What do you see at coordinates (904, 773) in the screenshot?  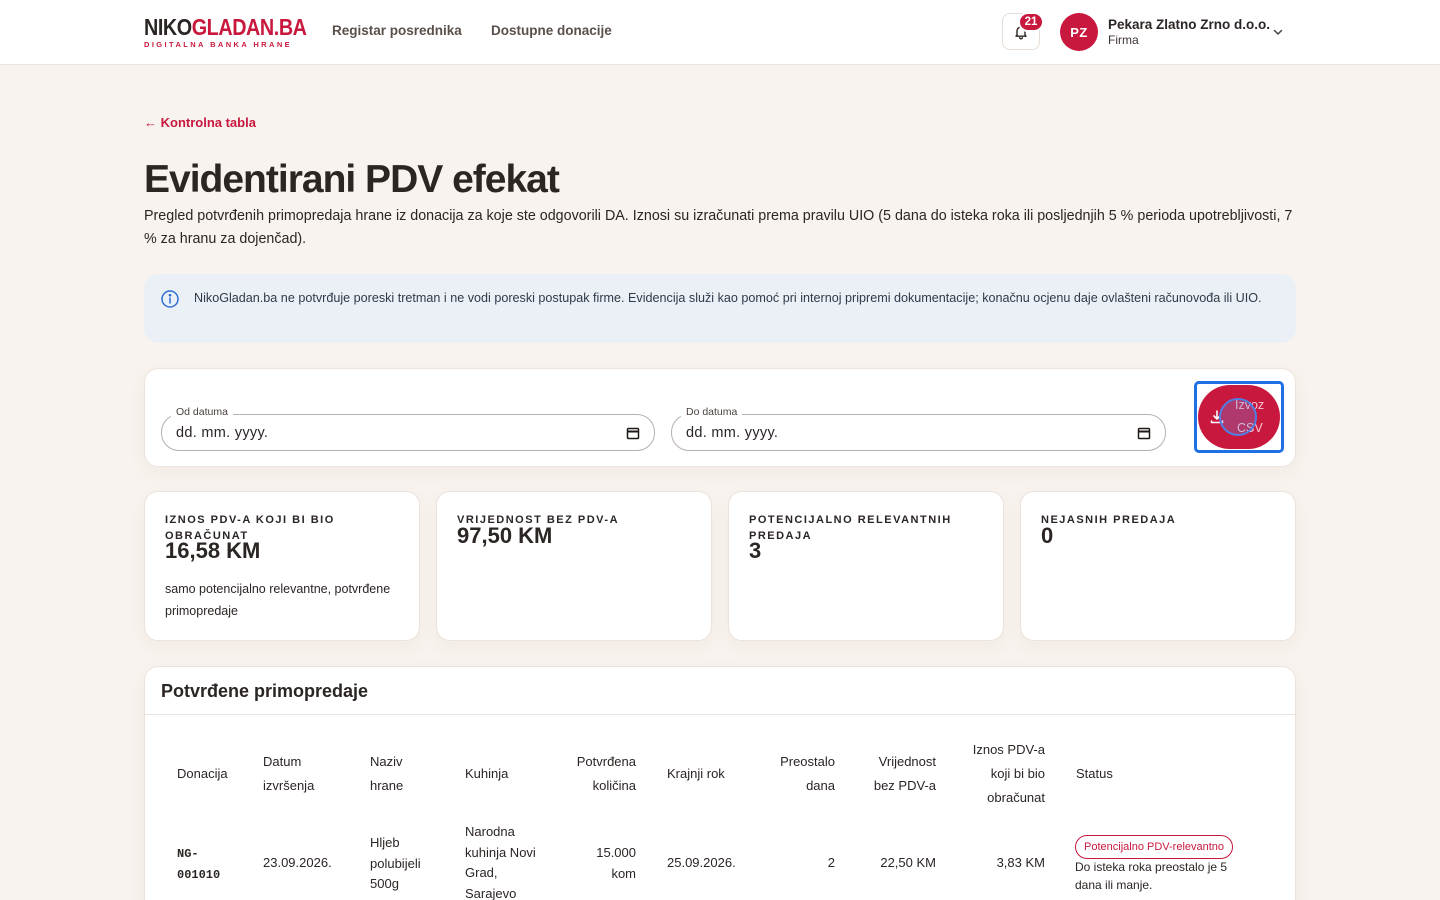 I see `column-header-vrijednost: Vrijednost bez PDV-a` at bounding box center [904, 773].